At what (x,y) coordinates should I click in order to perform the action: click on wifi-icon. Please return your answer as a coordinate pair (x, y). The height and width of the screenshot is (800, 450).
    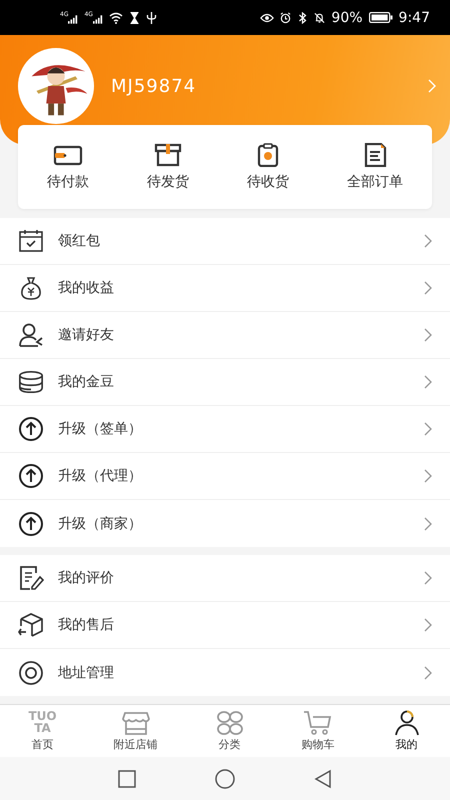
    Looking at the image, I should click on (115, 18).